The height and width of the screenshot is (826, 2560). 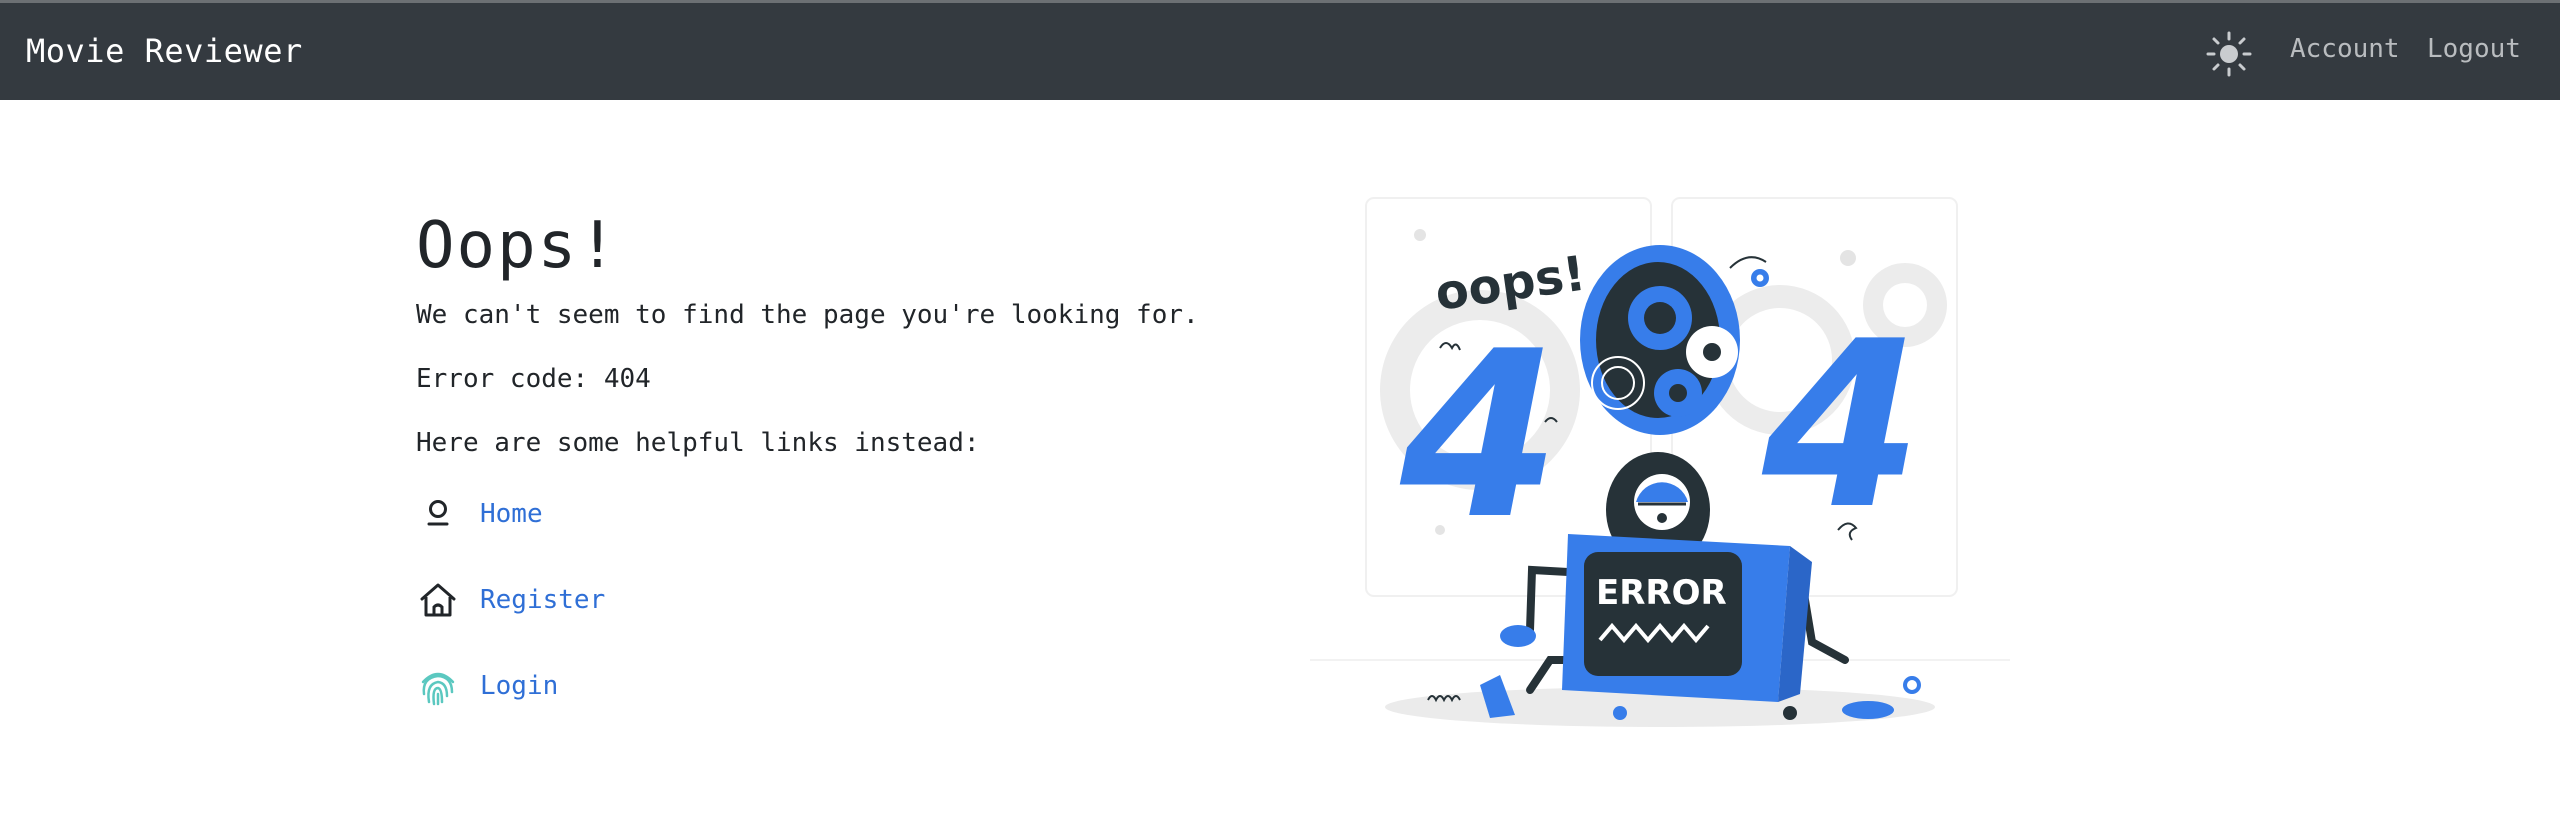 I want to click on register-link-row: Register, so click(x=510, y=600).